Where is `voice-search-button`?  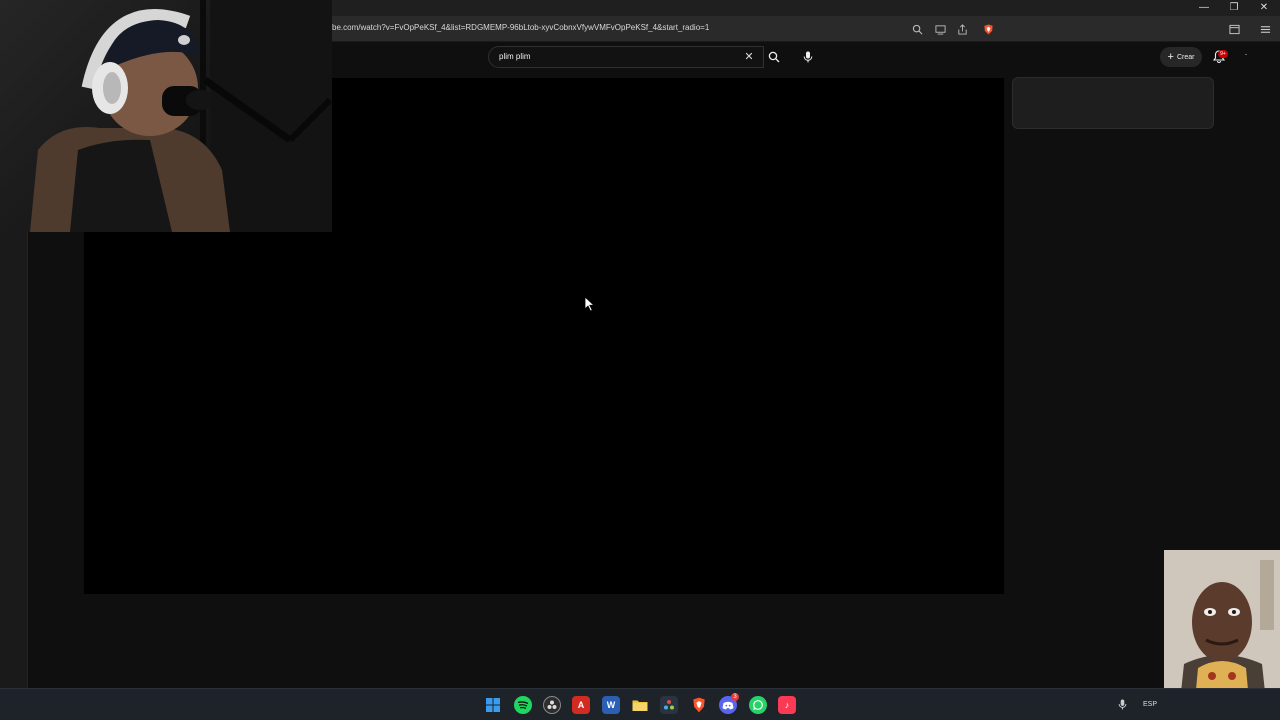
voice-search-button is located at coordinates (808, 57).